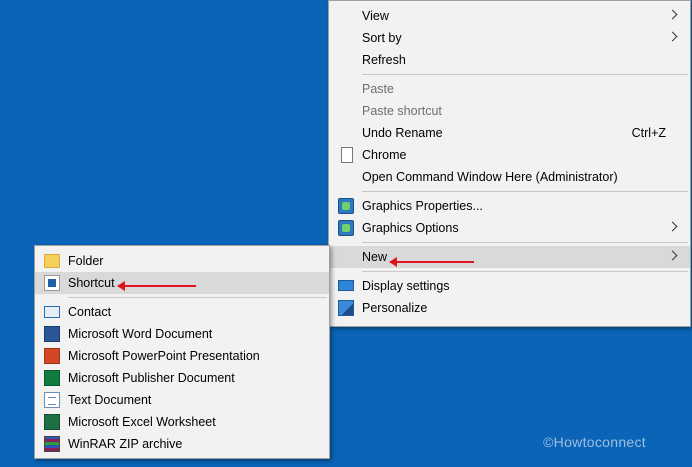 This screenshot has width=692, height=467. Describe the element at coordinates (648, 133) in the screenshot. I see `keyboard-shortcut-label: Ctrl+Z` at that location.